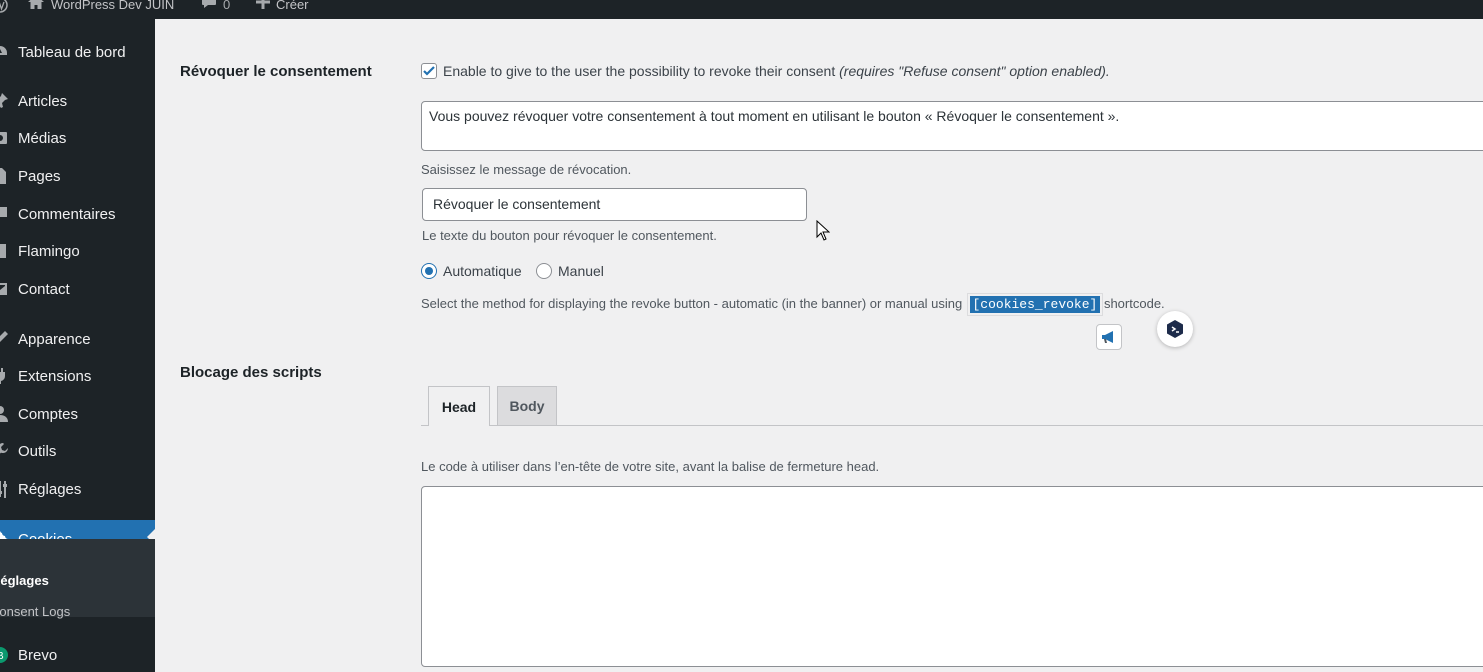  I want to click on sidebar-item-apparence: Apparence, so click(77, 339).